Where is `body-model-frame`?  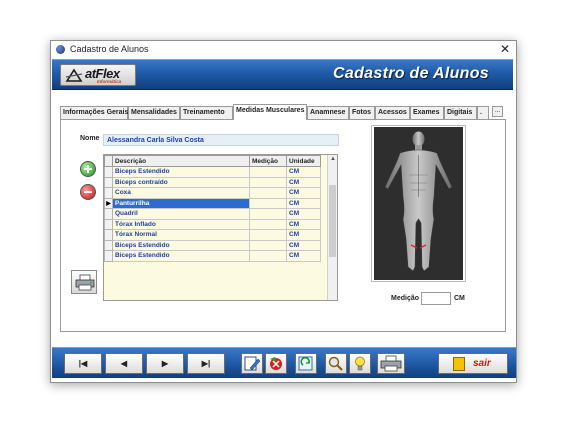 body-model-frame is located at coordinates (418, 203).